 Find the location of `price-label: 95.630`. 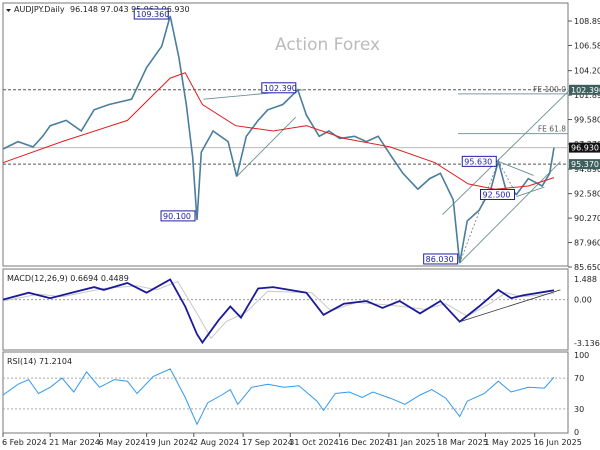

price-label: 95.630 is located at coordinates (478, 161).